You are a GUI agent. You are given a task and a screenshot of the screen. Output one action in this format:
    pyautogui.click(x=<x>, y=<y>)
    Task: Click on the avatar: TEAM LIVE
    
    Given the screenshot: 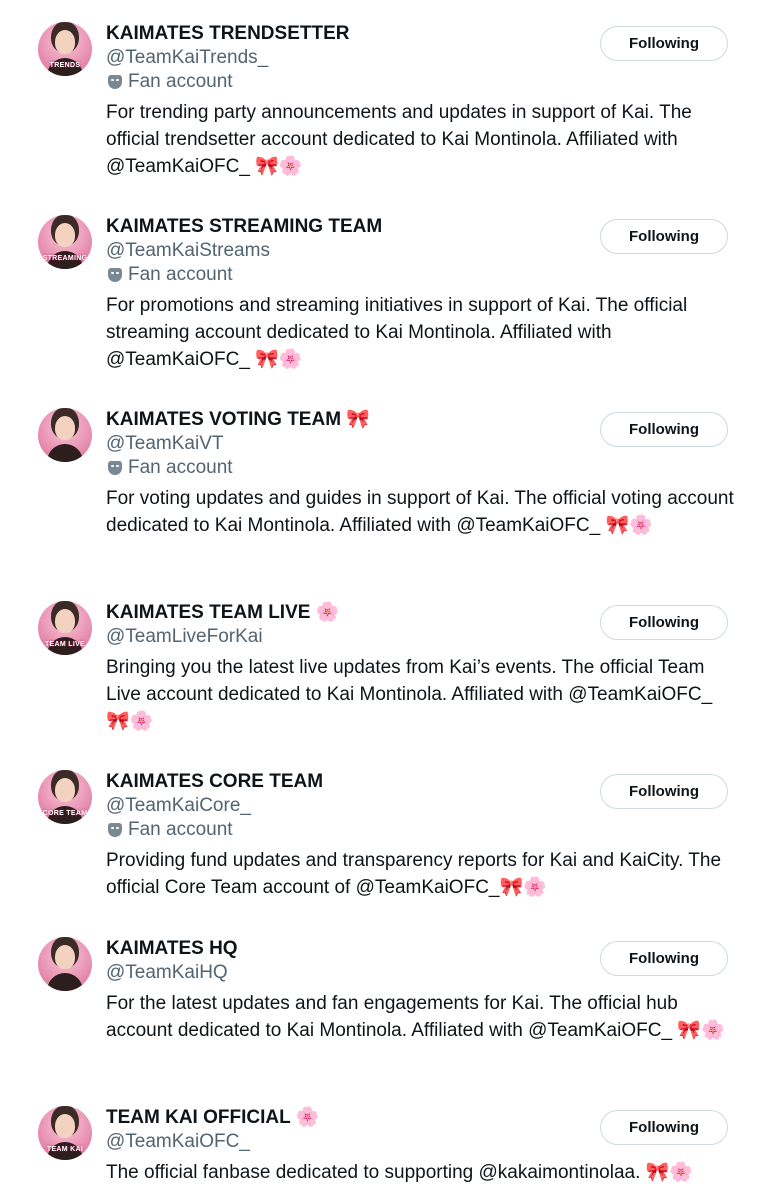 What is the action you would take?
    pyautogui.click(x=65, y=628)
    